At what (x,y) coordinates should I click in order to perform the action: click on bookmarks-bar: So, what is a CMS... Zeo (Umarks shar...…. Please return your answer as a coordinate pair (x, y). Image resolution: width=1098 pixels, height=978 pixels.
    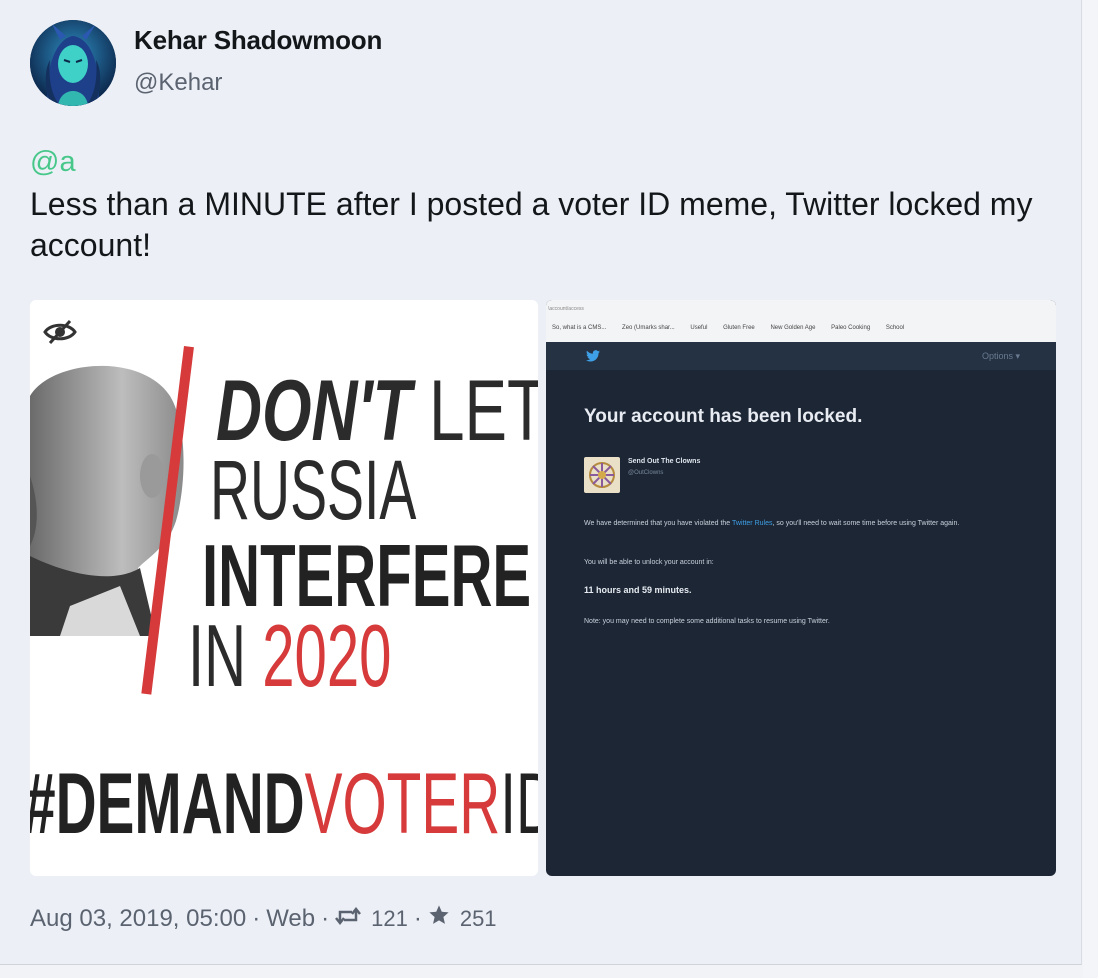
    Looking at the image, I should click on (735, 328).